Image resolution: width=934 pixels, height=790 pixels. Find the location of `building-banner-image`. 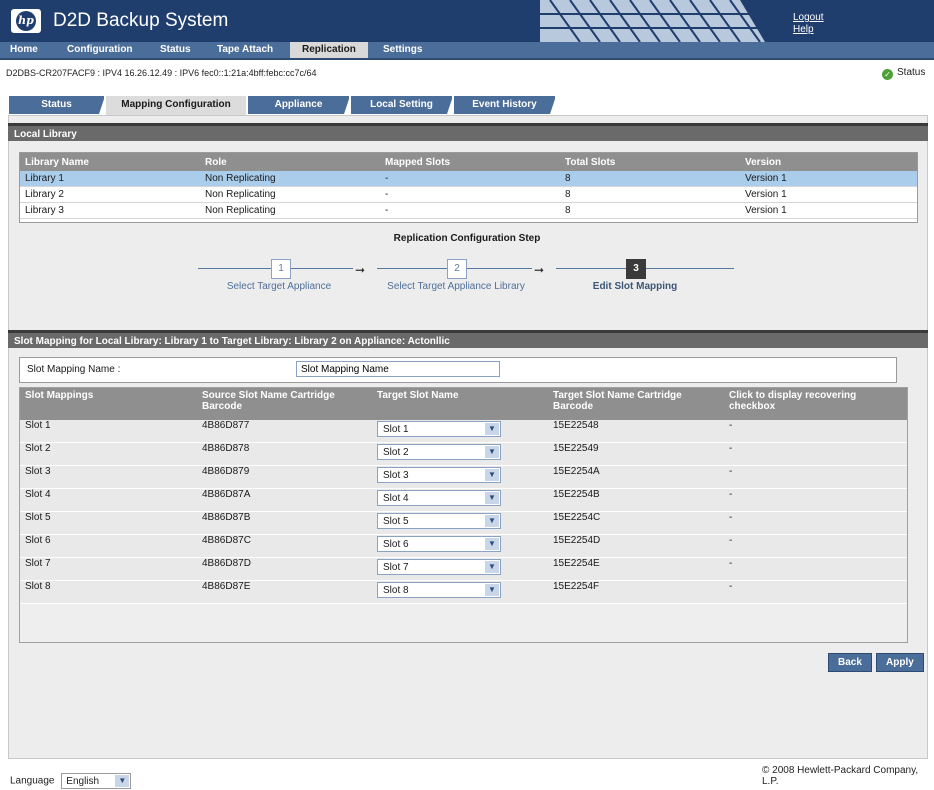

building-banner-image is located at coordinates (660, 21).